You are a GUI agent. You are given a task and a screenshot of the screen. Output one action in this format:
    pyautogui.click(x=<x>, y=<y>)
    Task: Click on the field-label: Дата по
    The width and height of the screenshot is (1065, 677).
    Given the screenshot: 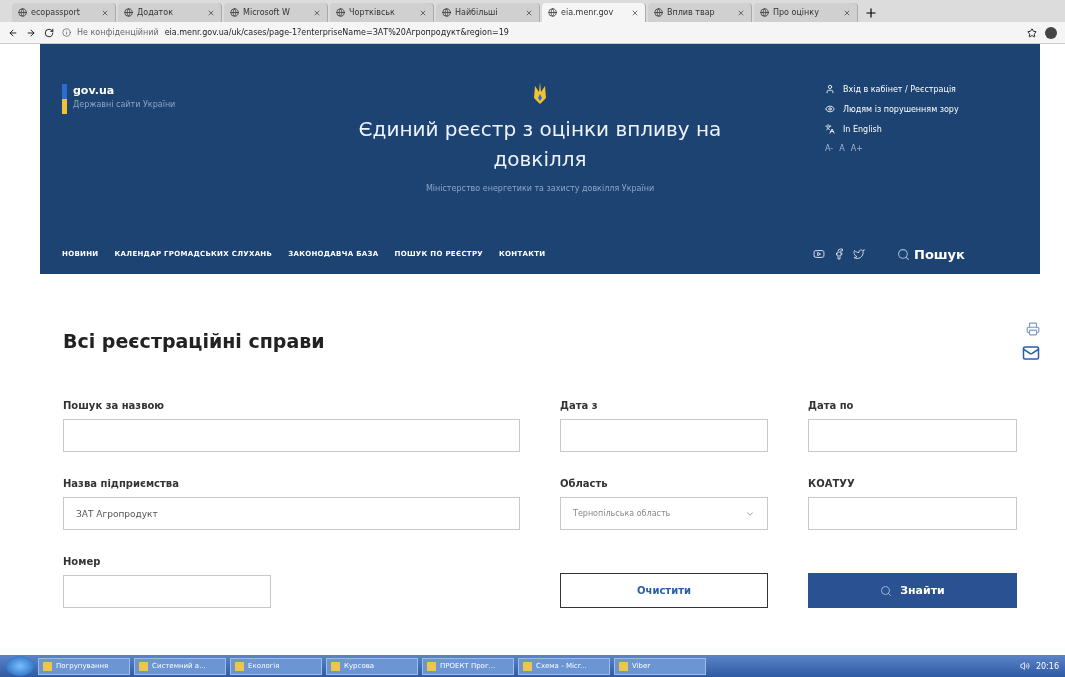 What is the action you would take?
    pyautogui.click(x=831, y=405)
    